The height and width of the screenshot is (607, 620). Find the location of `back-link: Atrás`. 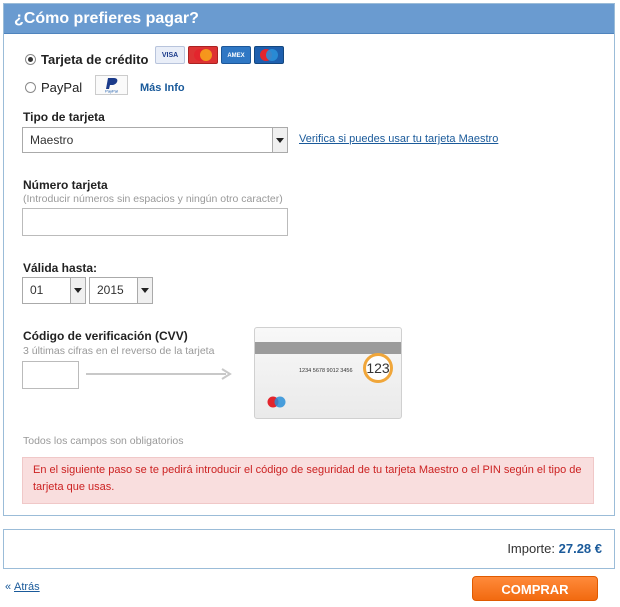

back-link: Atrás is located at coordinates (27, 587).